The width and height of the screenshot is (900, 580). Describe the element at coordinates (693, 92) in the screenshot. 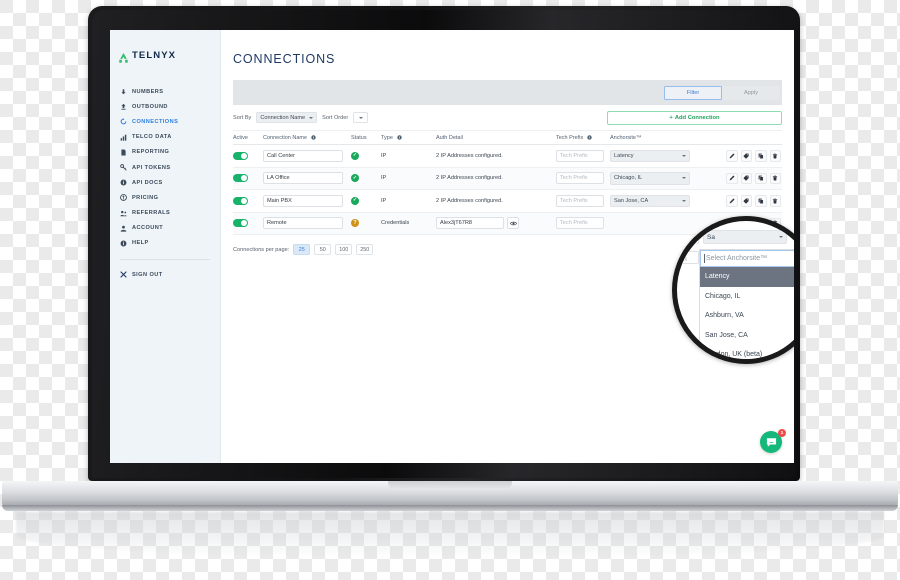

I see `filter-button: Filter` at that location.